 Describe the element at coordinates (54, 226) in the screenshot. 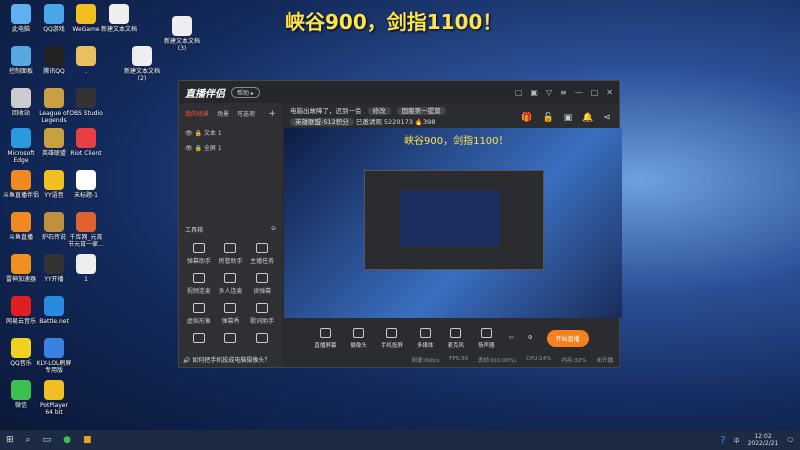

I see `desktop-icon: 炉石传说` at that location.